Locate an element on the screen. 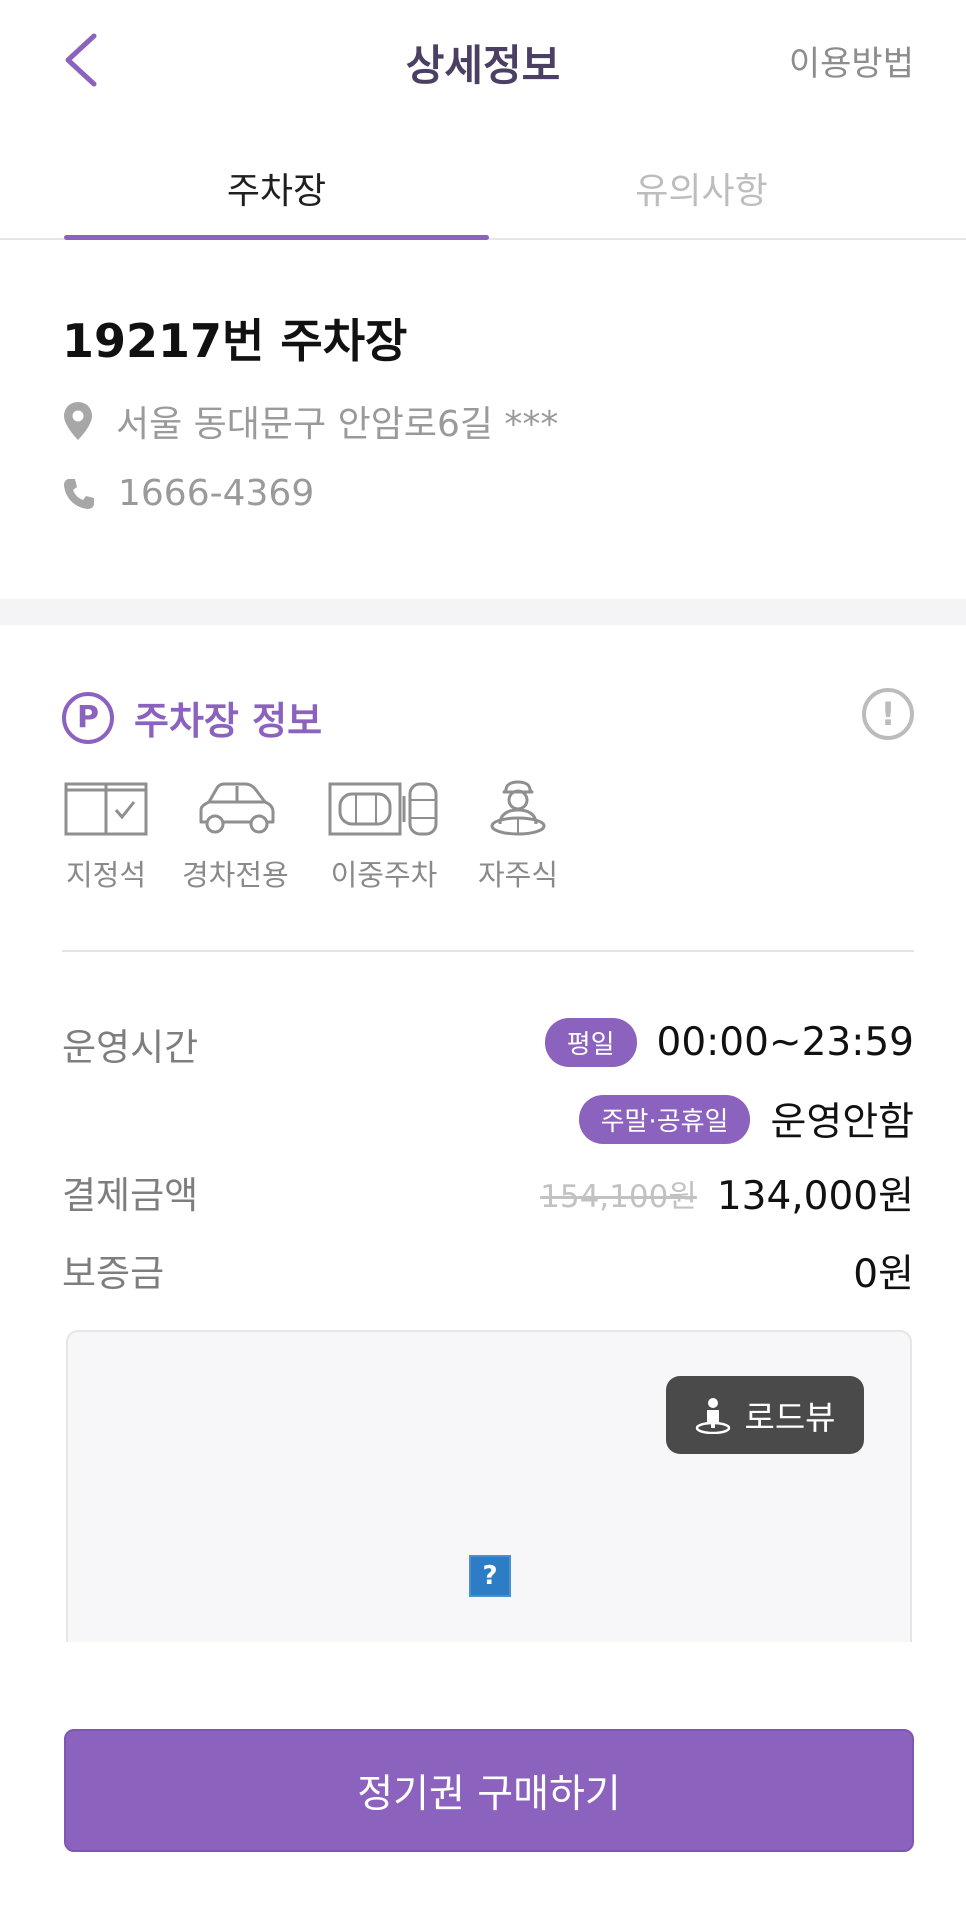  roadview-label: 로드뷰 is located at coordinates (790, 1417).